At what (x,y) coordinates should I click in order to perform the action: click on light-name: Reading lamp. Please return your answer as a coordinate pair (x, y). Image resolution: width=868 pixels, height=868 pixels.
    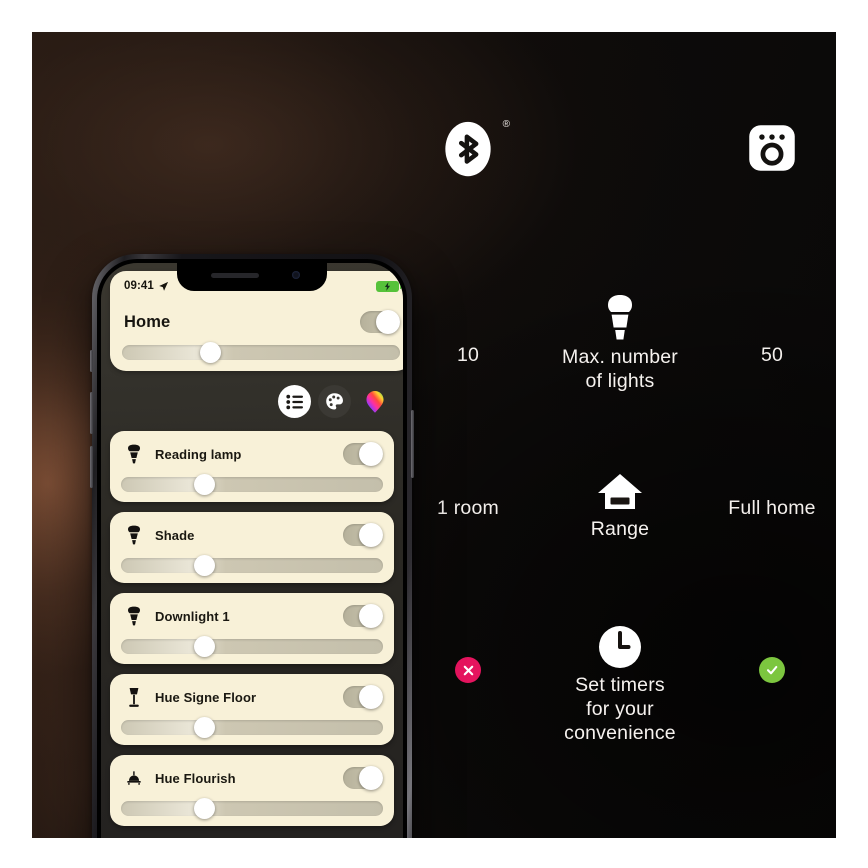
    Looking at the image, I should click on (198, 454).